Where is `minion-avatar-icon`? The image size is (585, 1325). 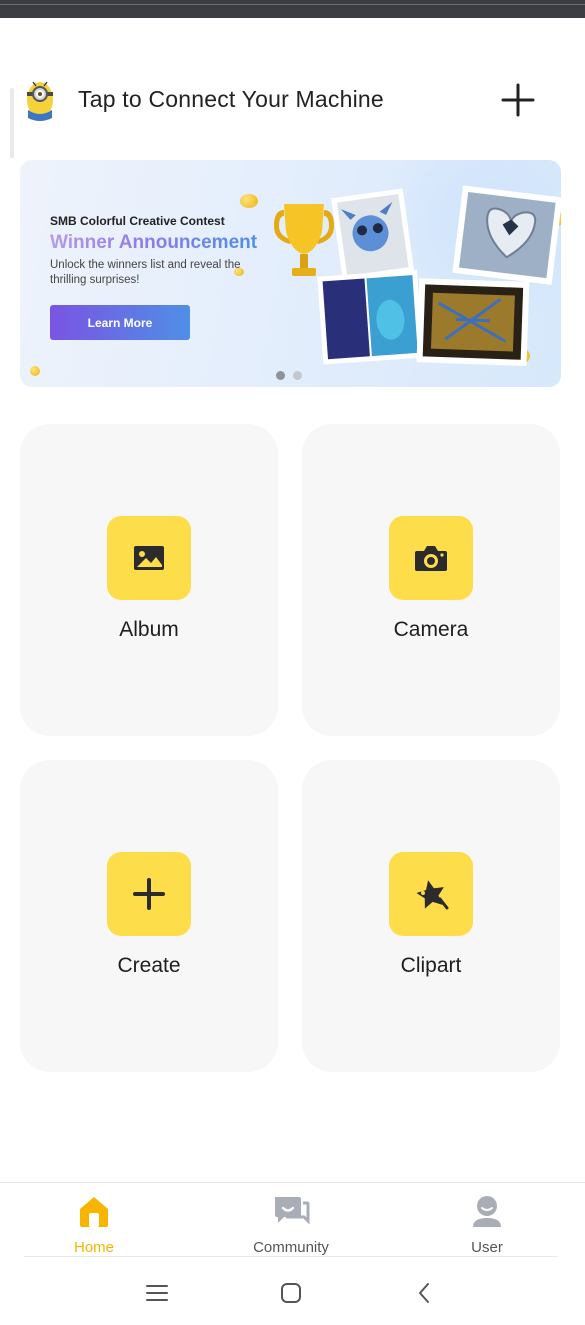
minion-avatar-icon is located at coordinates (40, 100).